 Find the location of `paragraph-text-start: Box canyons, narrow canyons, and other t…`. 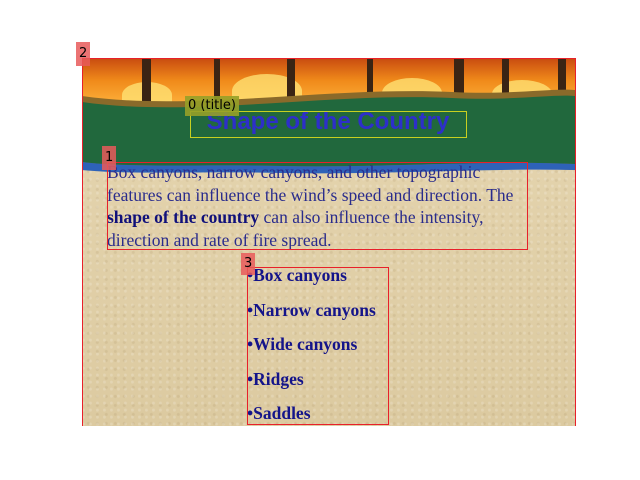

paragraph-text-start: Box canyons, narrow canyons, and other t… is located at coordinates (310, 183).